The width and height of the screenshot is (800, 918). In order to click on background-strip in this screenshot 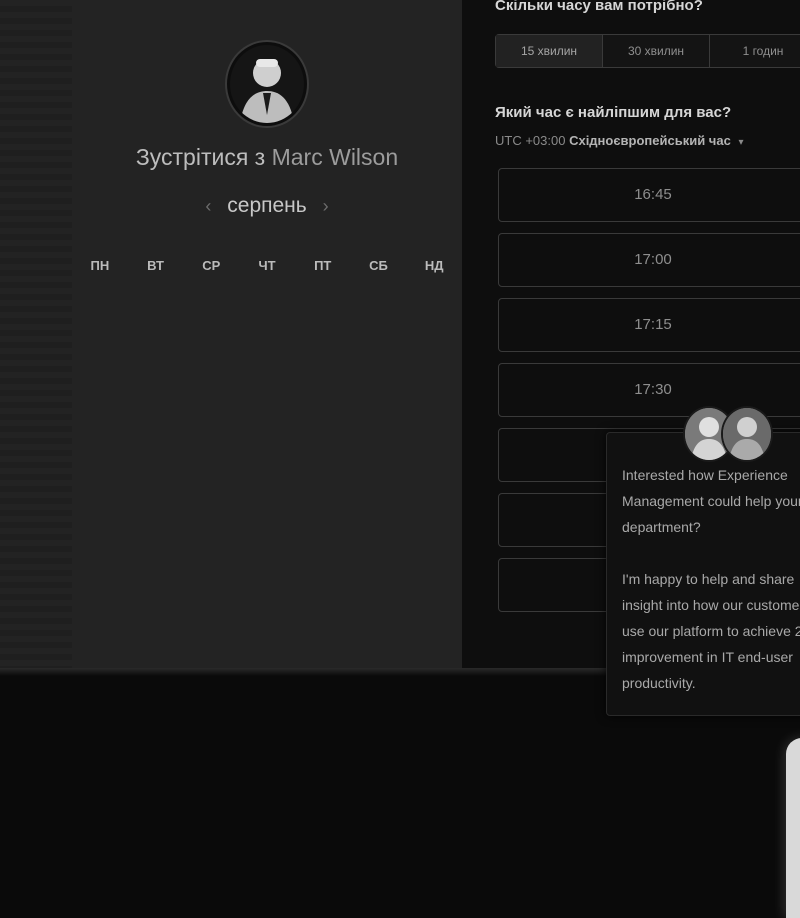, I will do `click(36, 335)`.